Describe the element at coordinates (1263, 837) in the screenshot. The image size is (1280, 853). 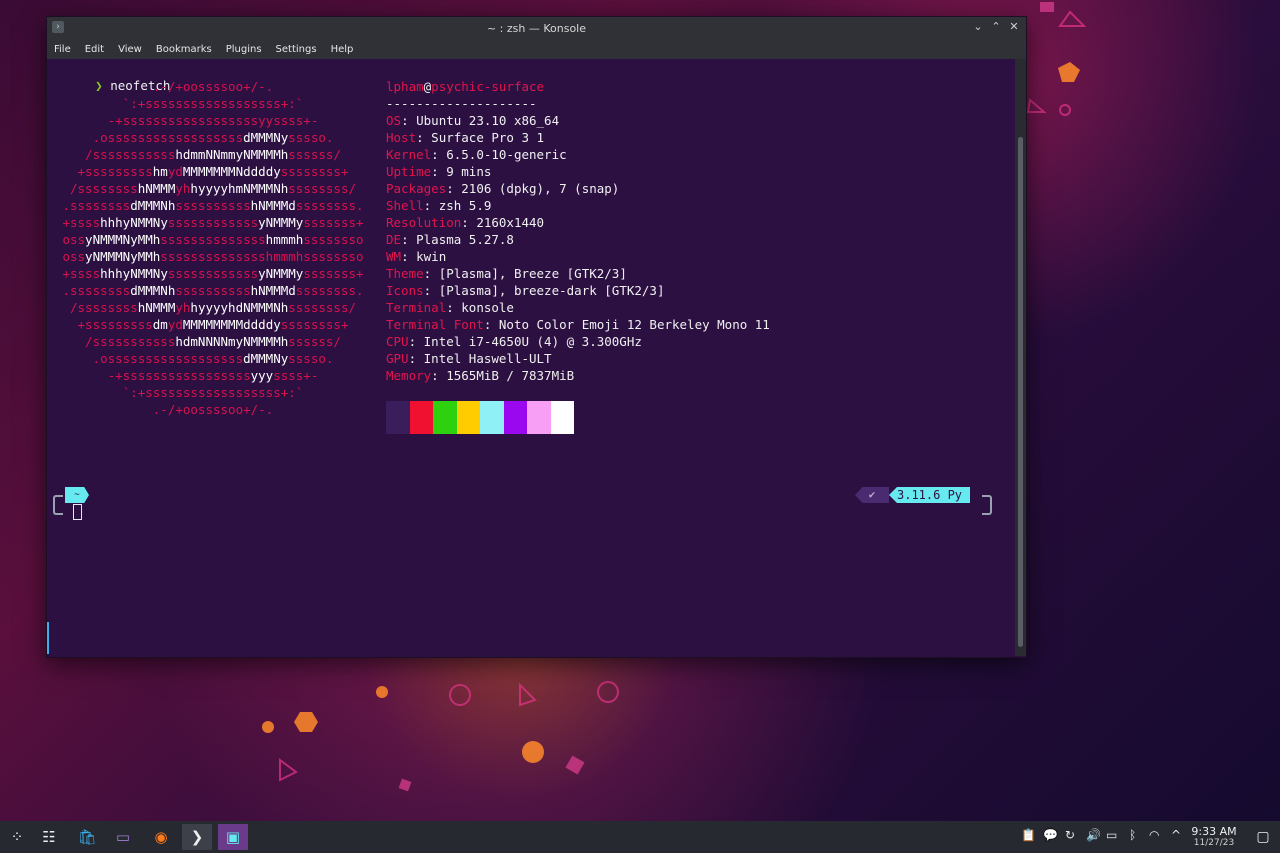
I see `show-desktop-icon: ▢` at that location.